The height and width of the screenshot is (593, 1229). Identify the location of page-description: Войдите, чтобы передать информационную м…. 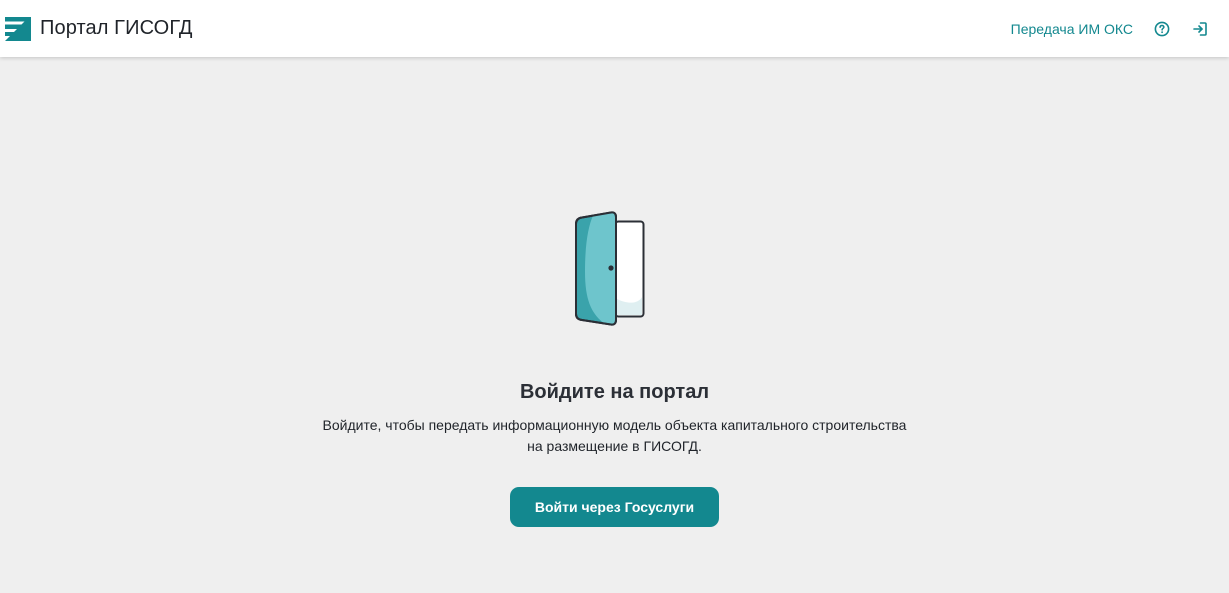
(615, 436).